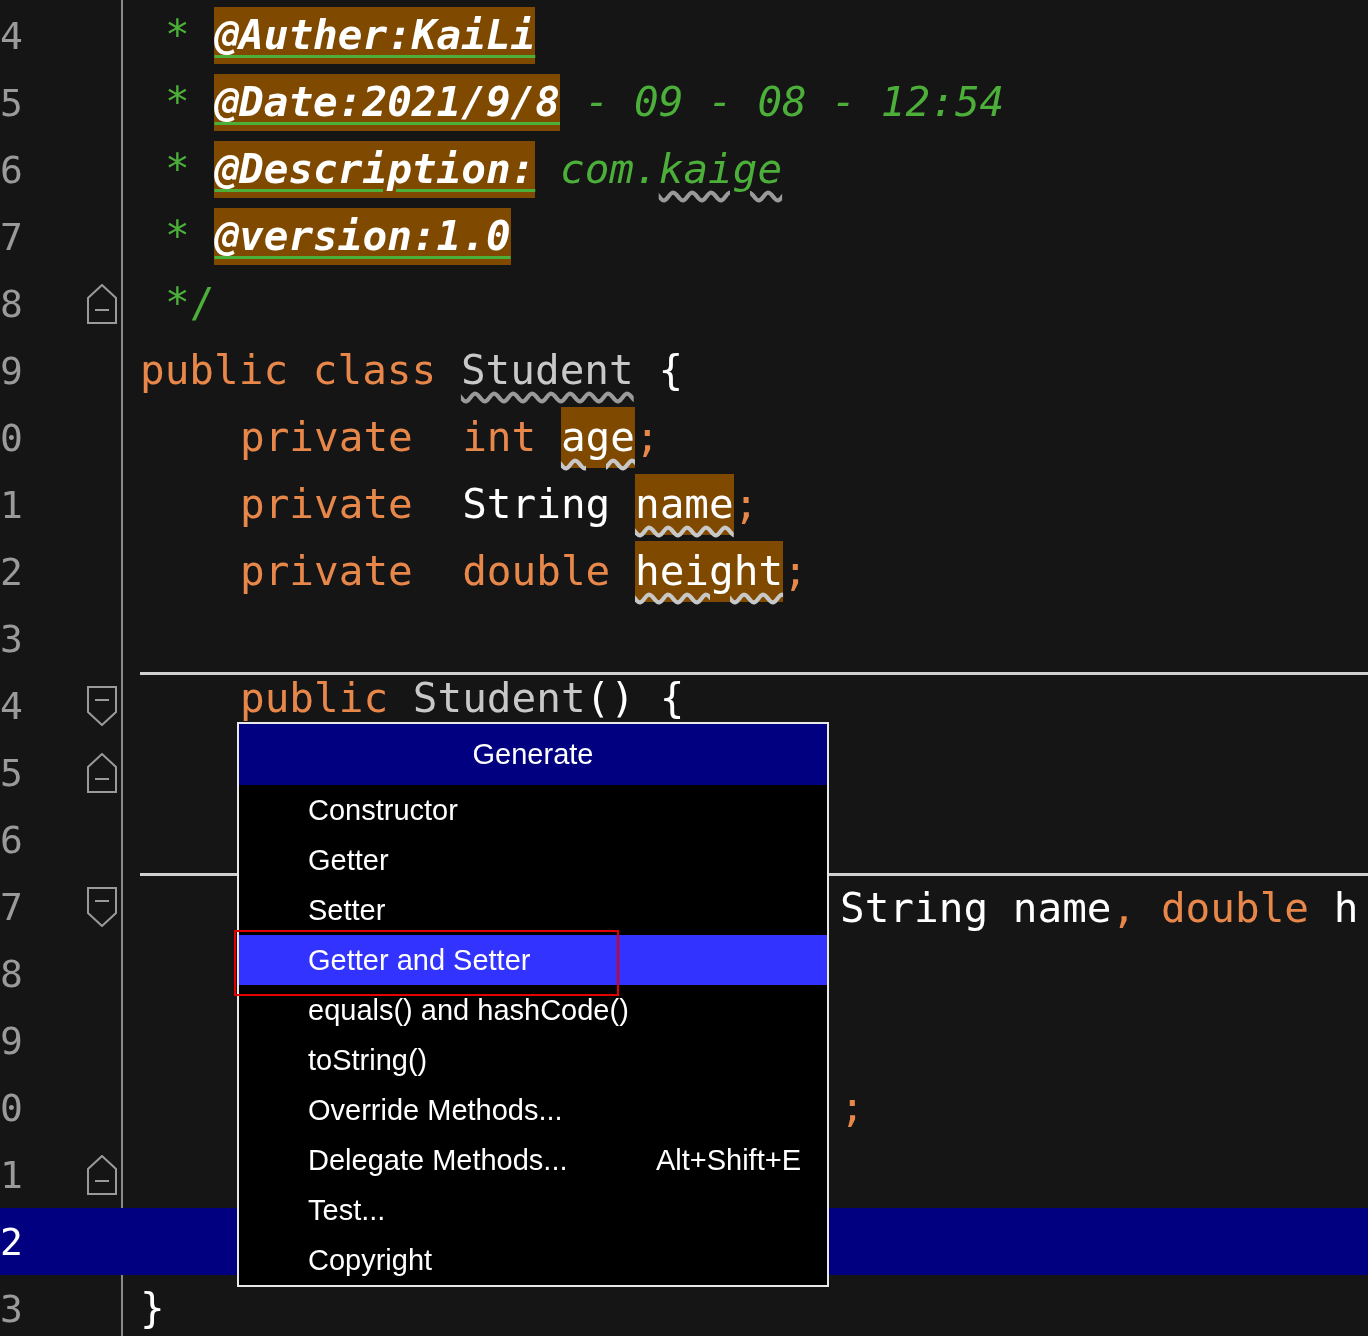 This screenshot has height=1336, width=1368. Describe the element at coordinates (362, 236) in the screenshot. I see `code-token: @version:1.0` at that location.